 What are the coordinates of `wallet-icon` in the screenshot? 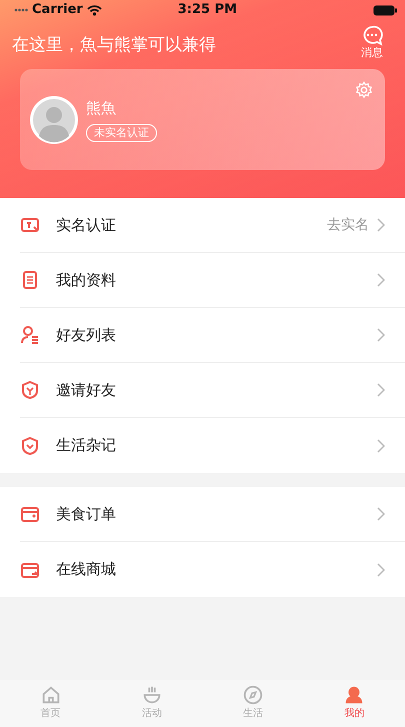 It's located at (30, 514).